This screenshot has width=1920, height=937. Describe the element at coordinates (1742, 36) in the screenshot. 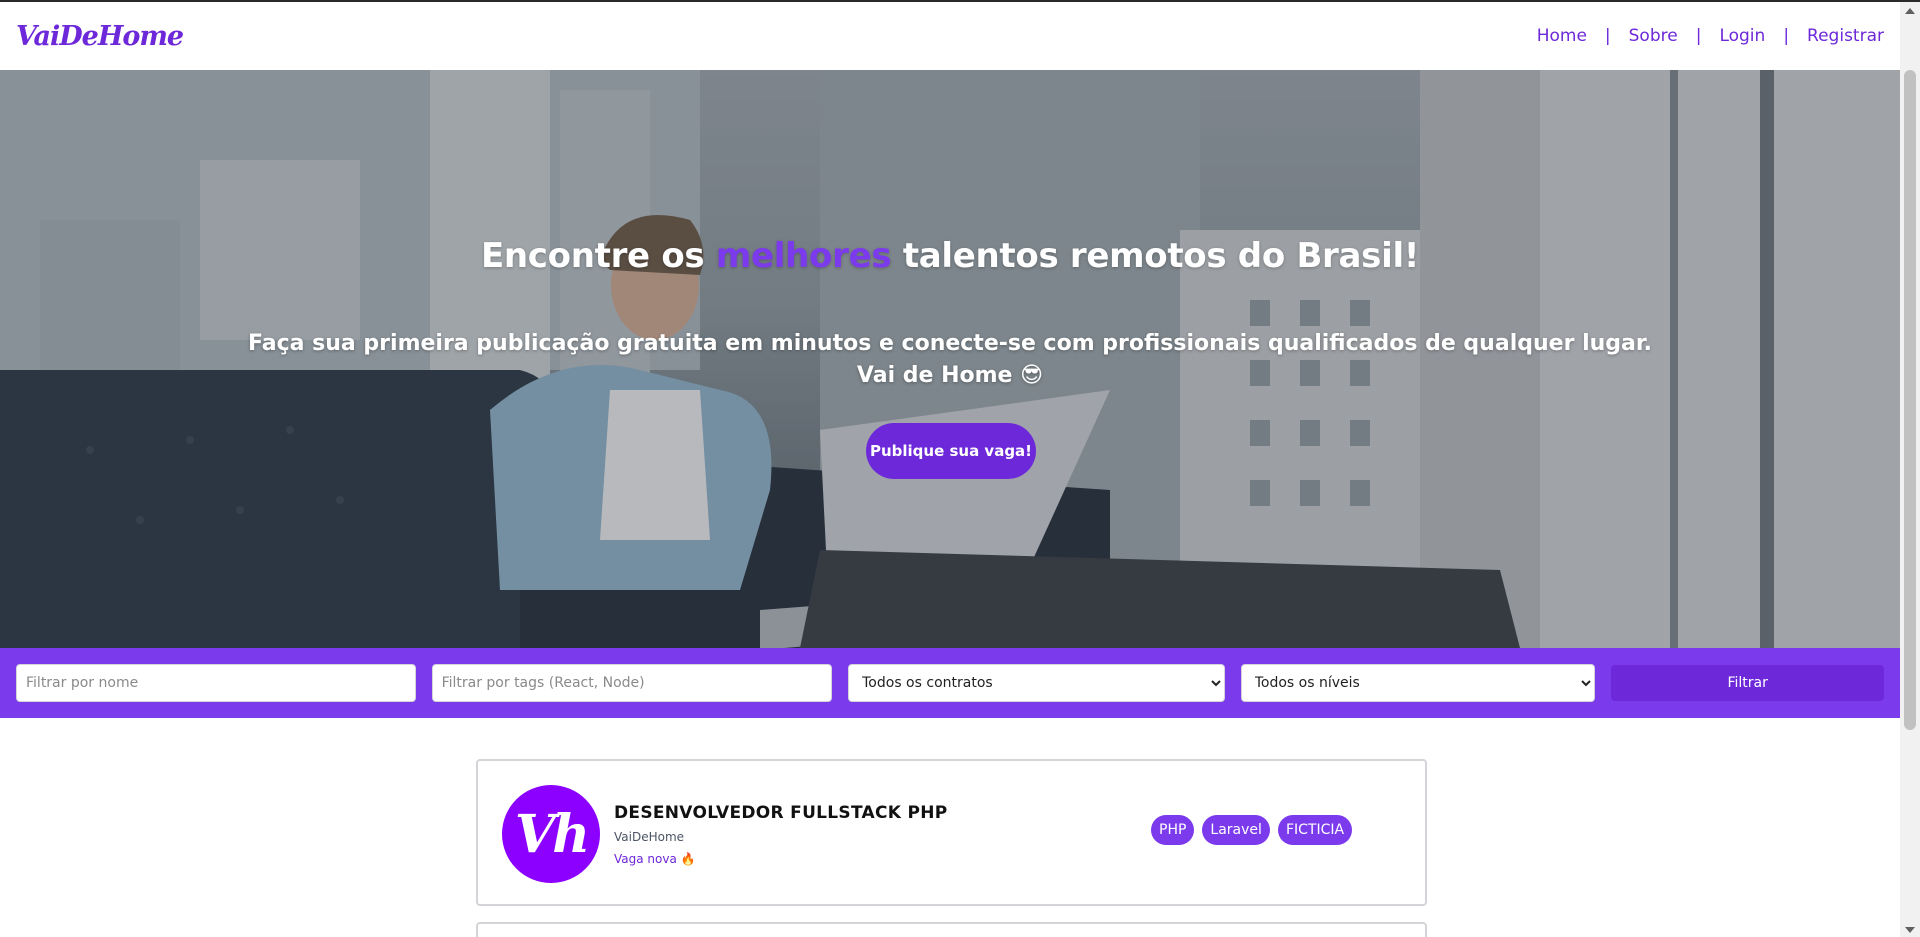

I see `nav-login-link: Login` at that location.